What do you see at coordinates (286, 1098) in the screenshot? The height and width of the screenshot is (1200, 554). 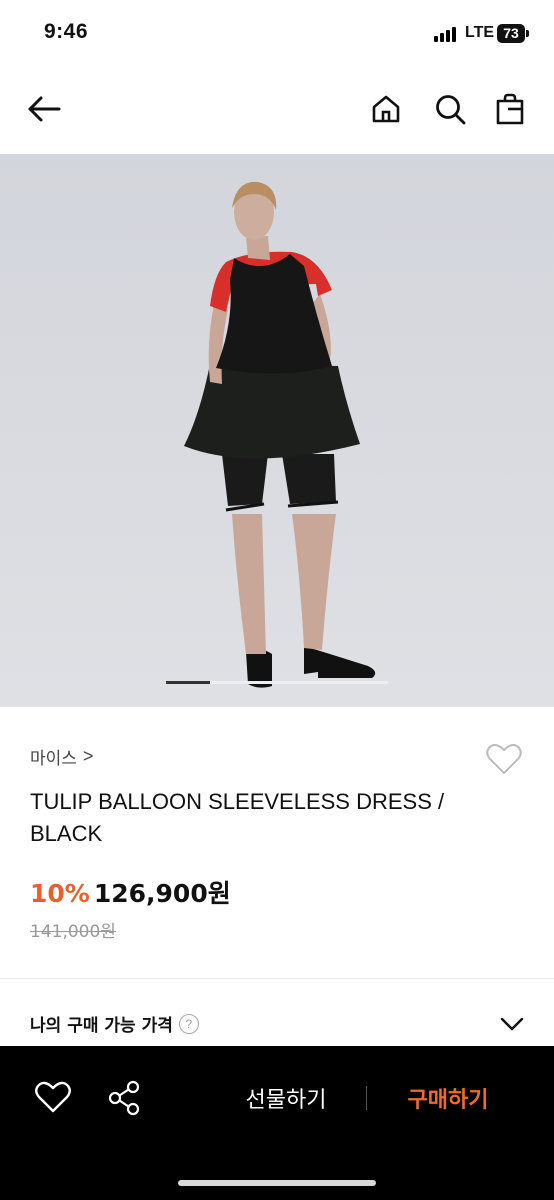 I see `gift-button: 선물하기` at bounding box center [286, 1098].